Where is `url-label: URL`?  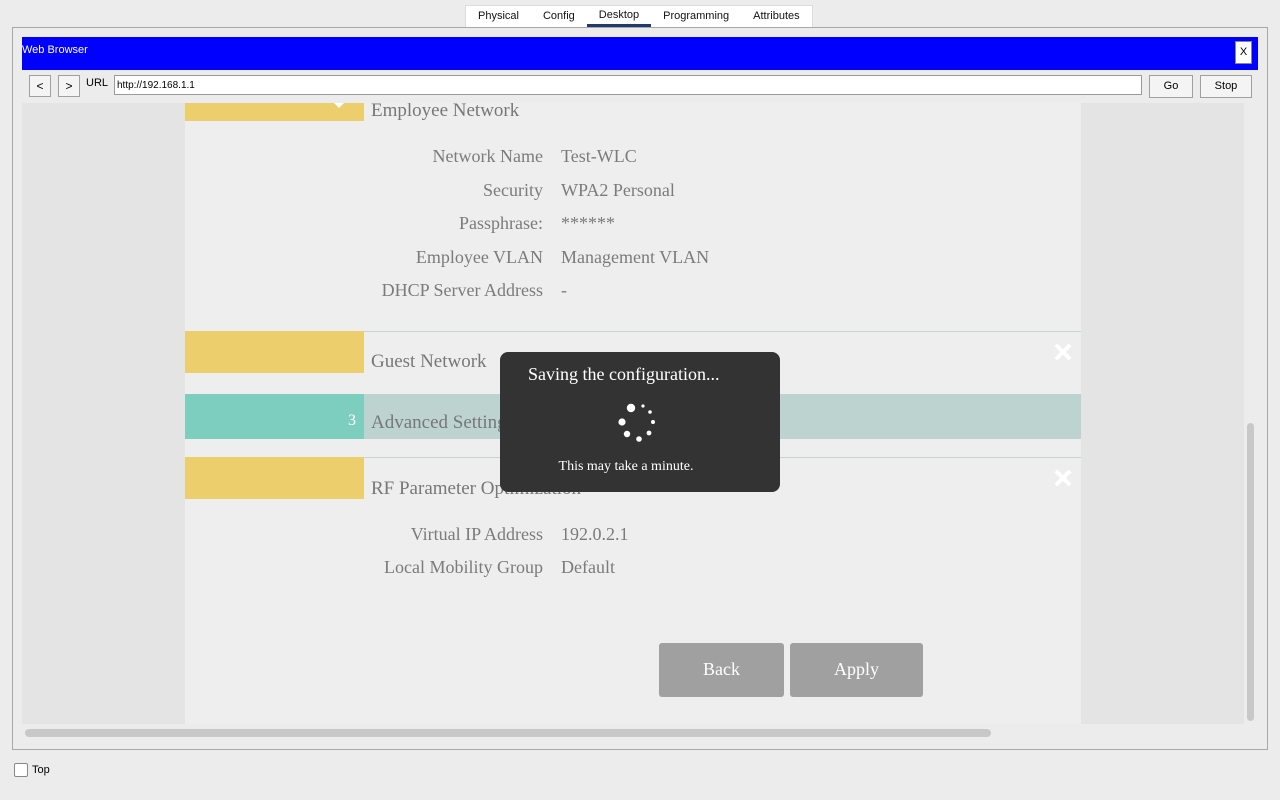 url-label: URL is located at coordinates (97, 83).